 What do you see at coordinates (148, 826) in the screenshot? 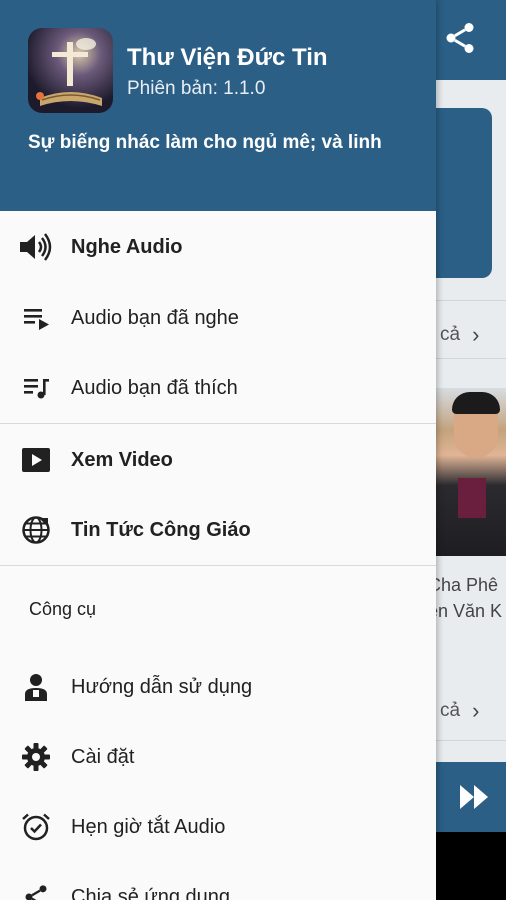
I see `menu-label: Hẹn giờ tắt Audio` at bounding box center [148, 826].